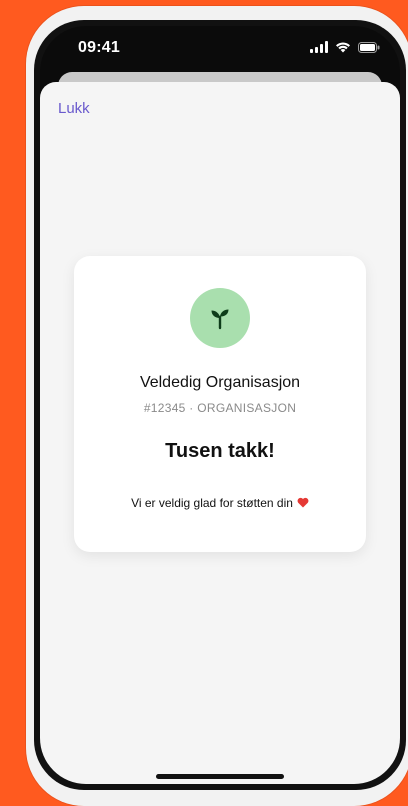  What do you see at coordinates (303, 502) in the screenshot?
I see `heart-icon` at bounding box center [303, 502].